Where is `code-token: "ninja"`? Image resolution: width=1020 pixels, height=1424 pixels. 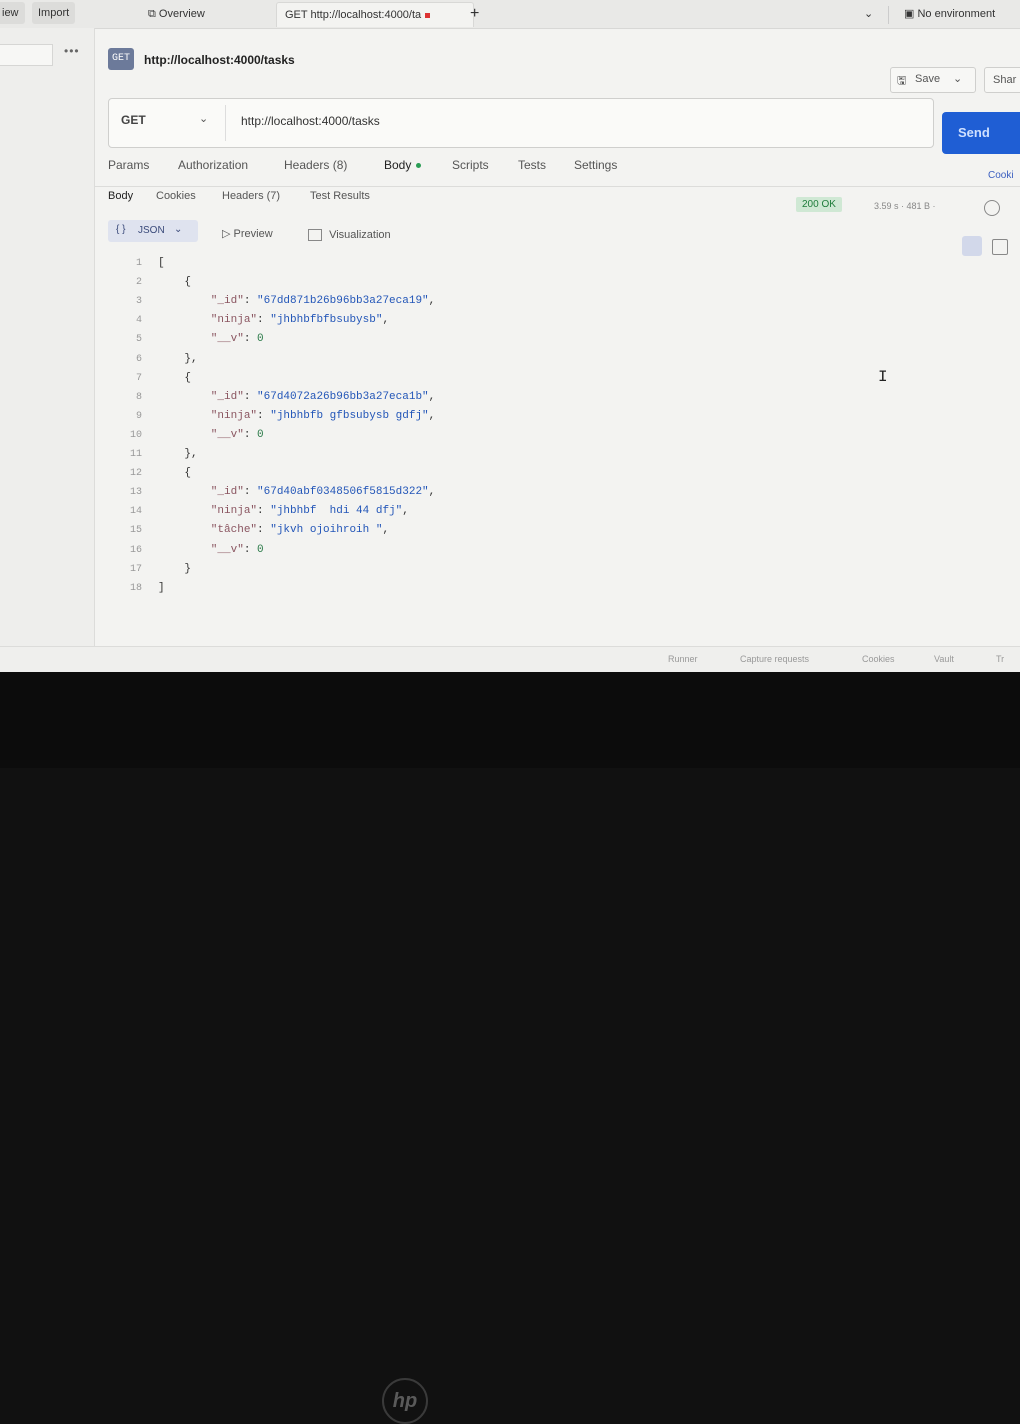 code-token: "ninja" is located at coordinates (208, 415).